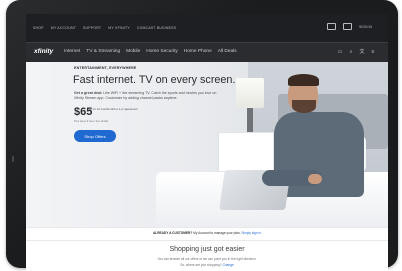  I want to click on customer-strip-lead: ALREADY A CUSTOMER?, so click(172, 233).